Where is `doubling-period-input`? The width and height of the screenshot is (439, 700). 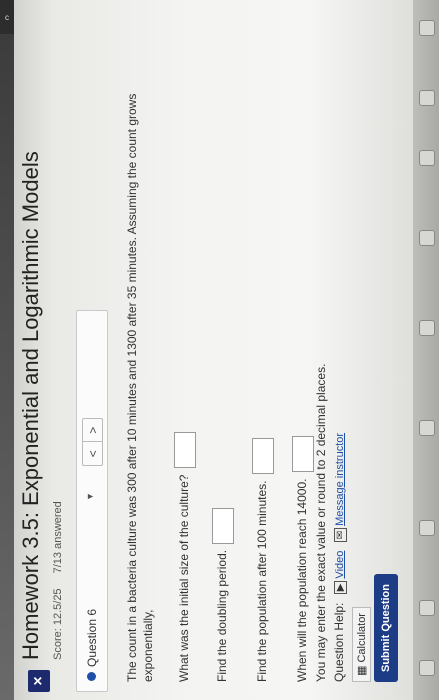
doubling-period-input is located at coordinates (223, 525).